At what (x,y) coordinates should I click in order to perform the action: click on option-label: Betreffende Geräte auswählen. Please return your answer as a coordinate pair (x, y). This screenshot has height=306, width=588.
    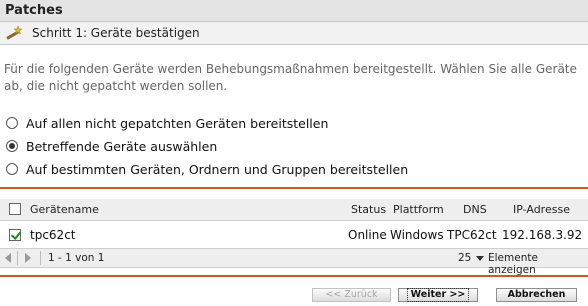
    Looking at the image, I should click on (122, 146).